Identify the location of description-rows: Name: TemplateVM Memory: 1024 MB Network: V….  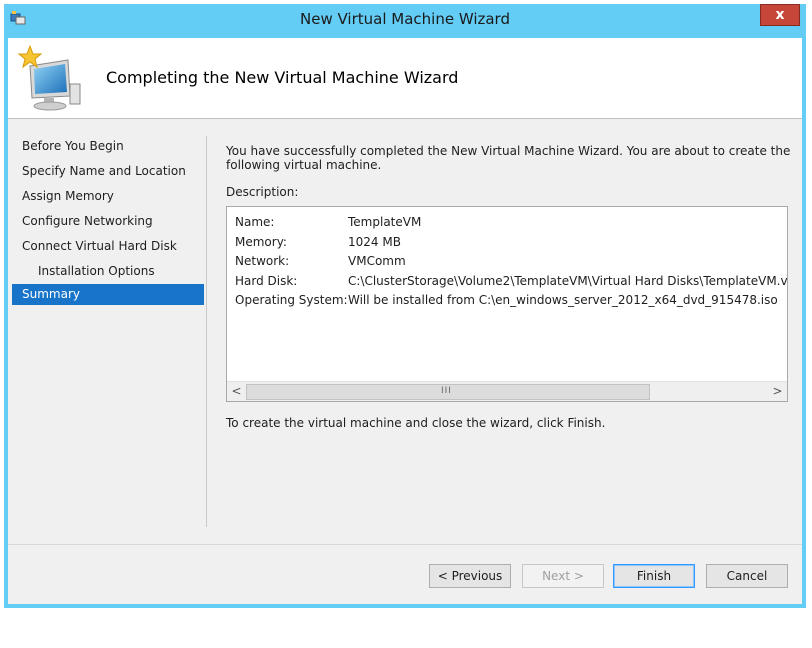
(511, 262).